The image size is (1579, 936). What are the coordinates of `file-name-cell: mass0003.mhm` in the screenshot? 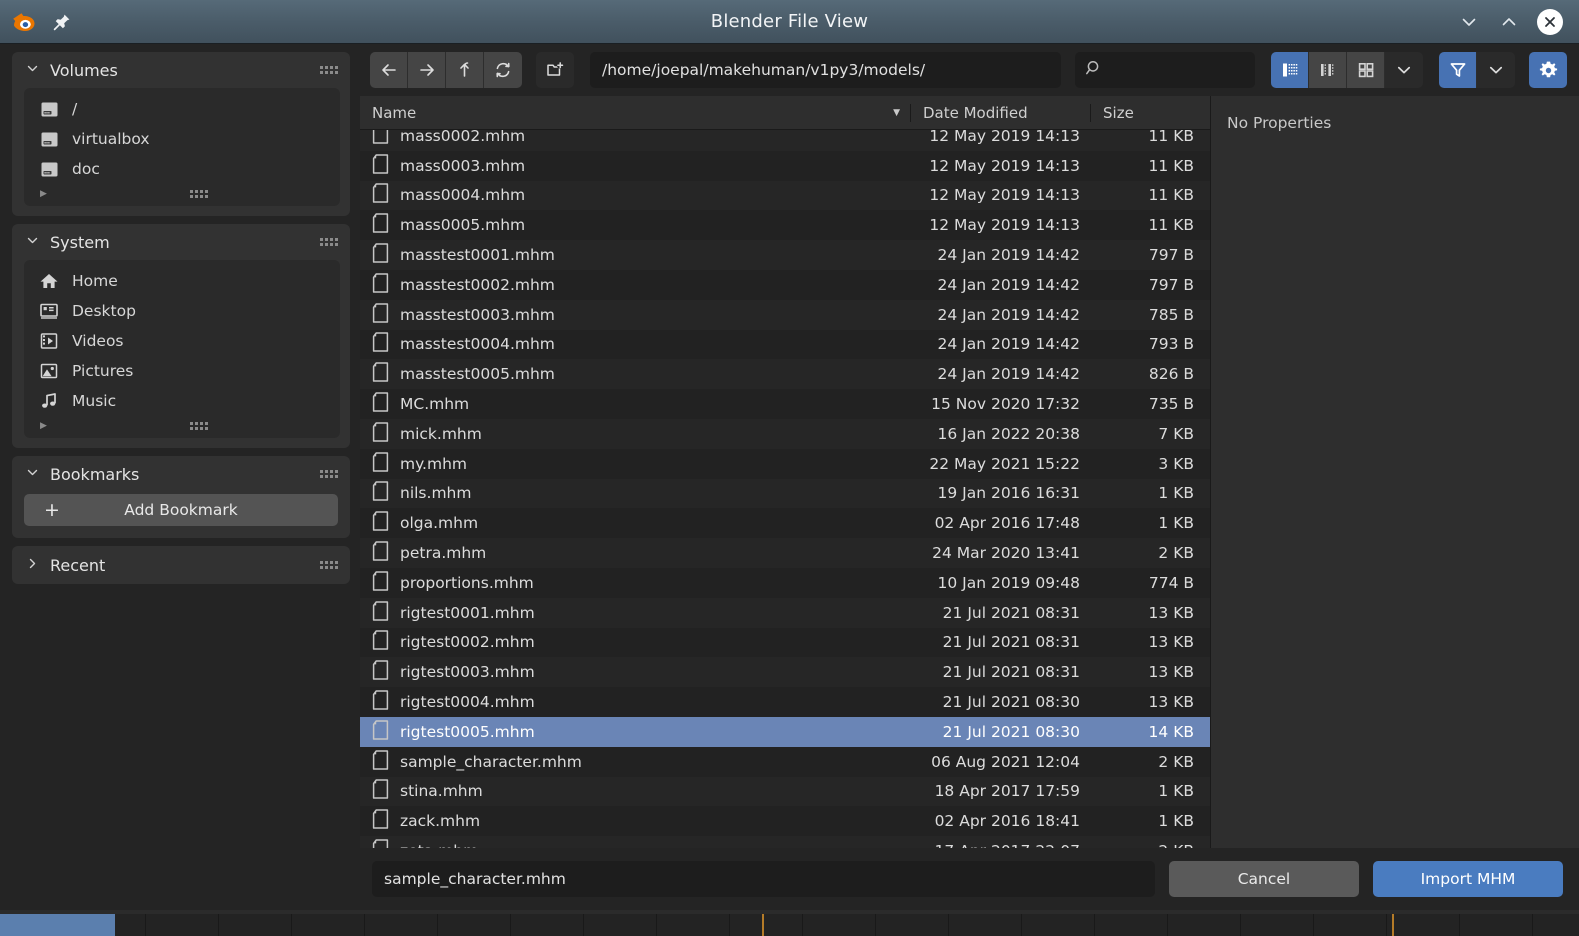 It's located at (635, 165).